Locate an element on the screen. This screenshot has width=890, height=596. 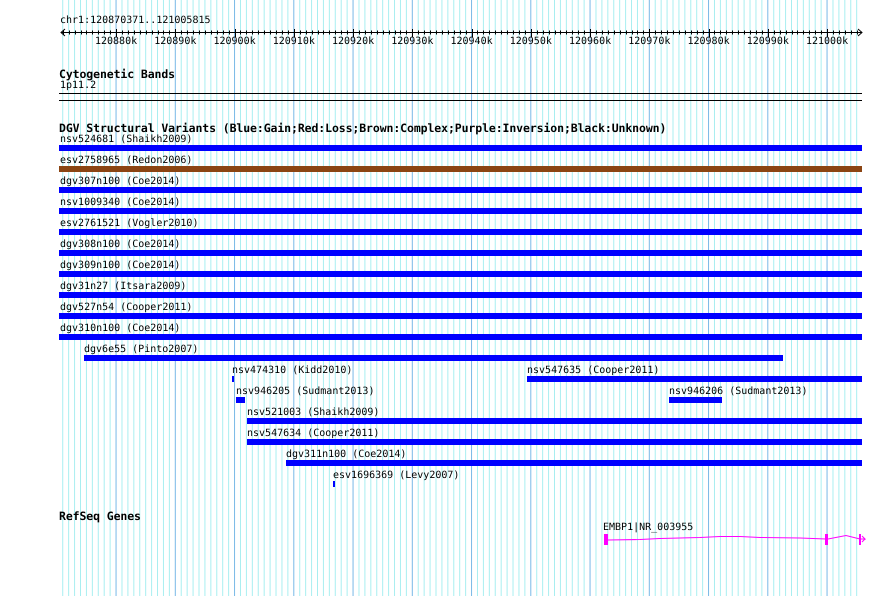
variant-label: nsv547634 (Cooper2011) is located at coordinates (313, 433).